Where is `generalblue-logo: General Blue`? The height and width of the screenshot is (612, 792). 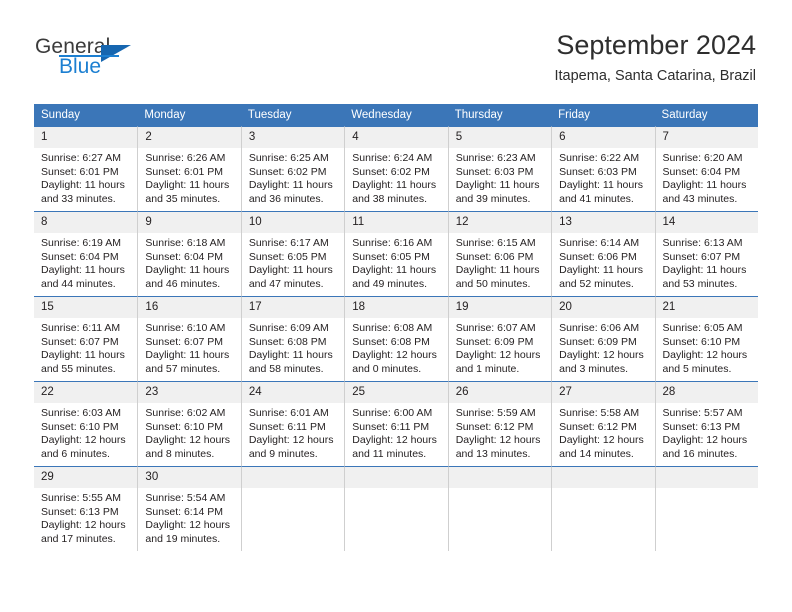
generalblue-logo: General Blue is located at coordinates (110, 60).